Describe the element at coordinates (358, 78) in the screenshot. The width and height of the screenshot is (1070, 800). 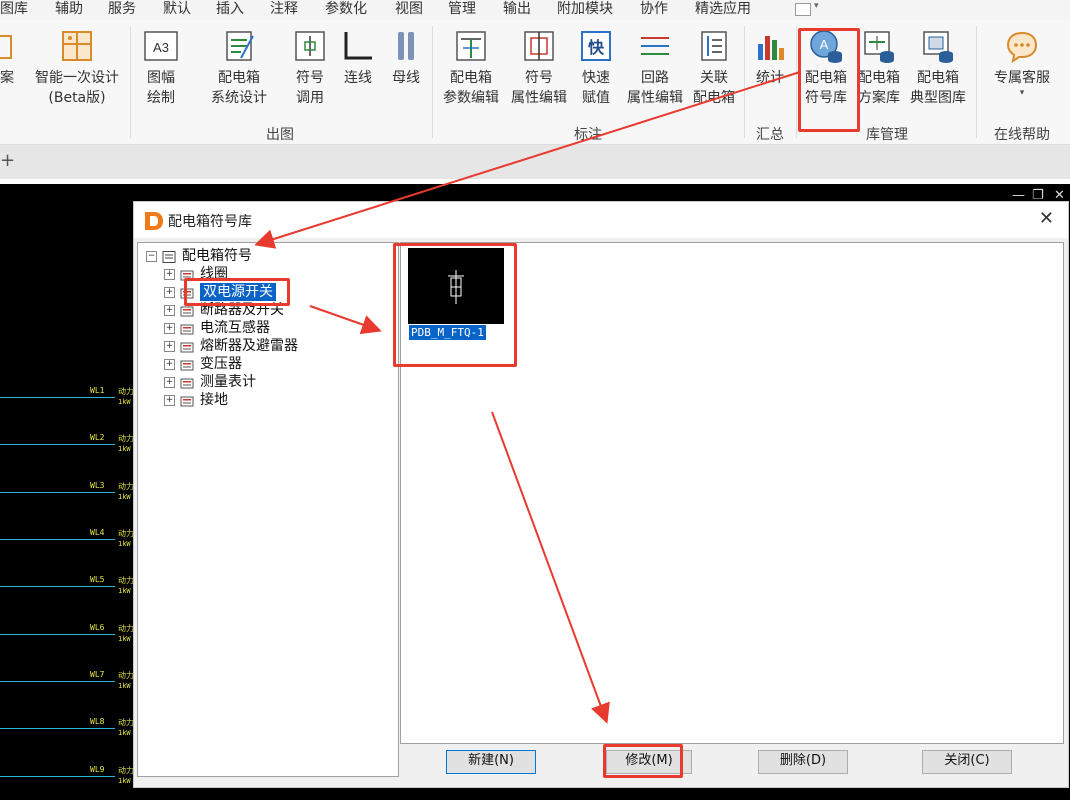
I see `connect-label: 连线` at that location.